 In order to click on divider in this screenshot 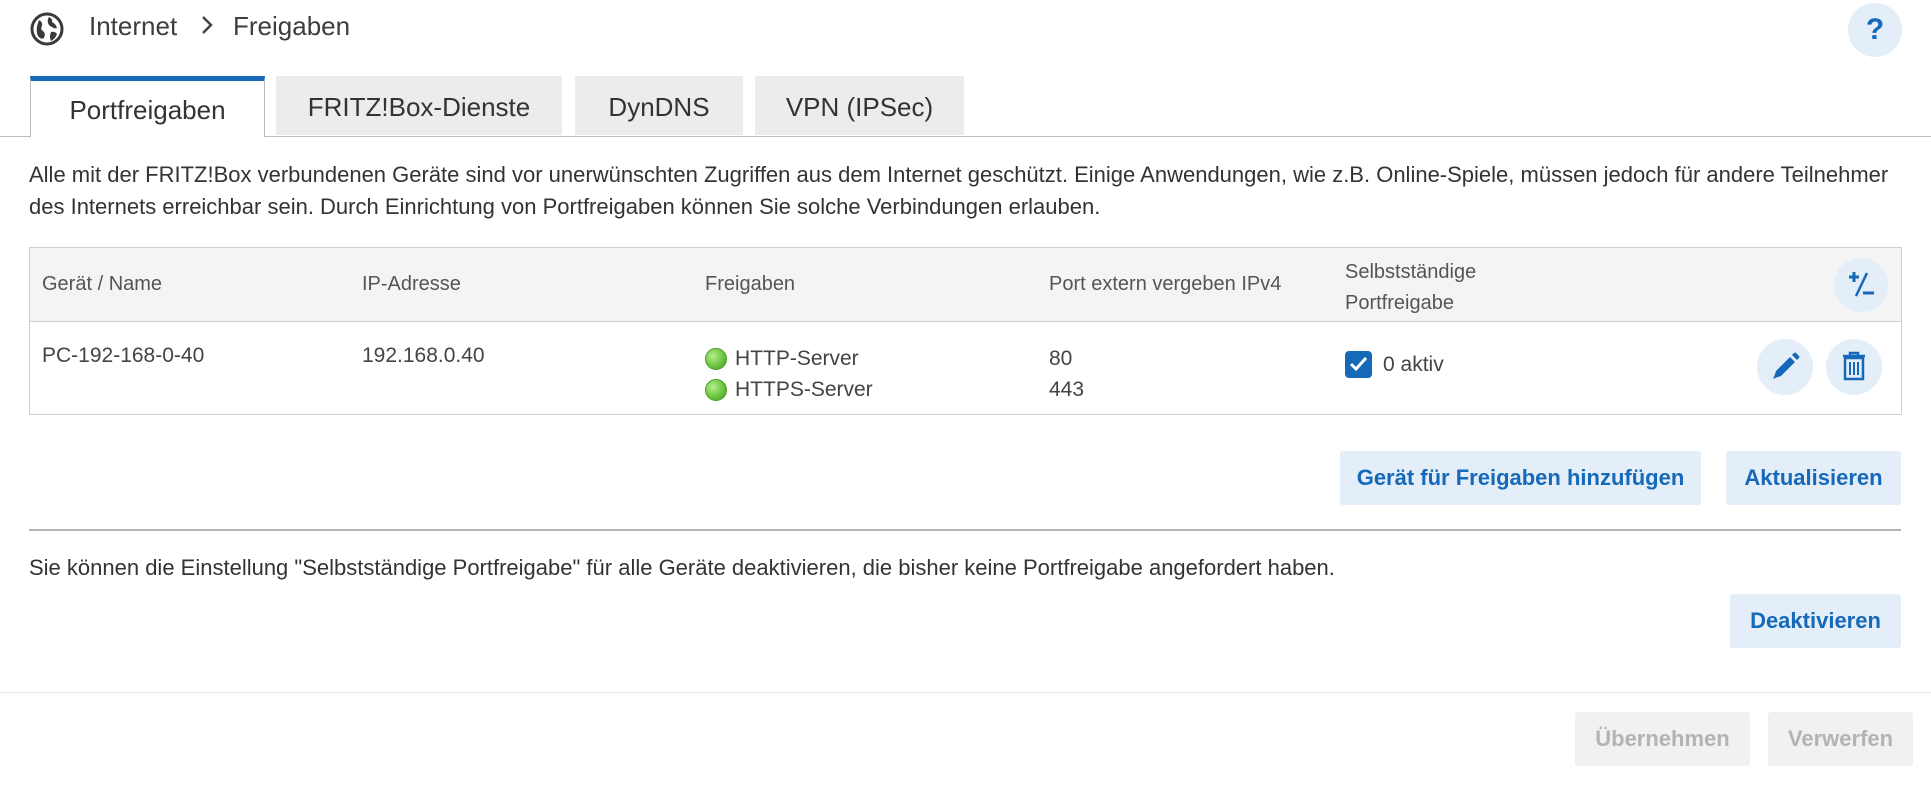, I will do `click(965, 530)`.